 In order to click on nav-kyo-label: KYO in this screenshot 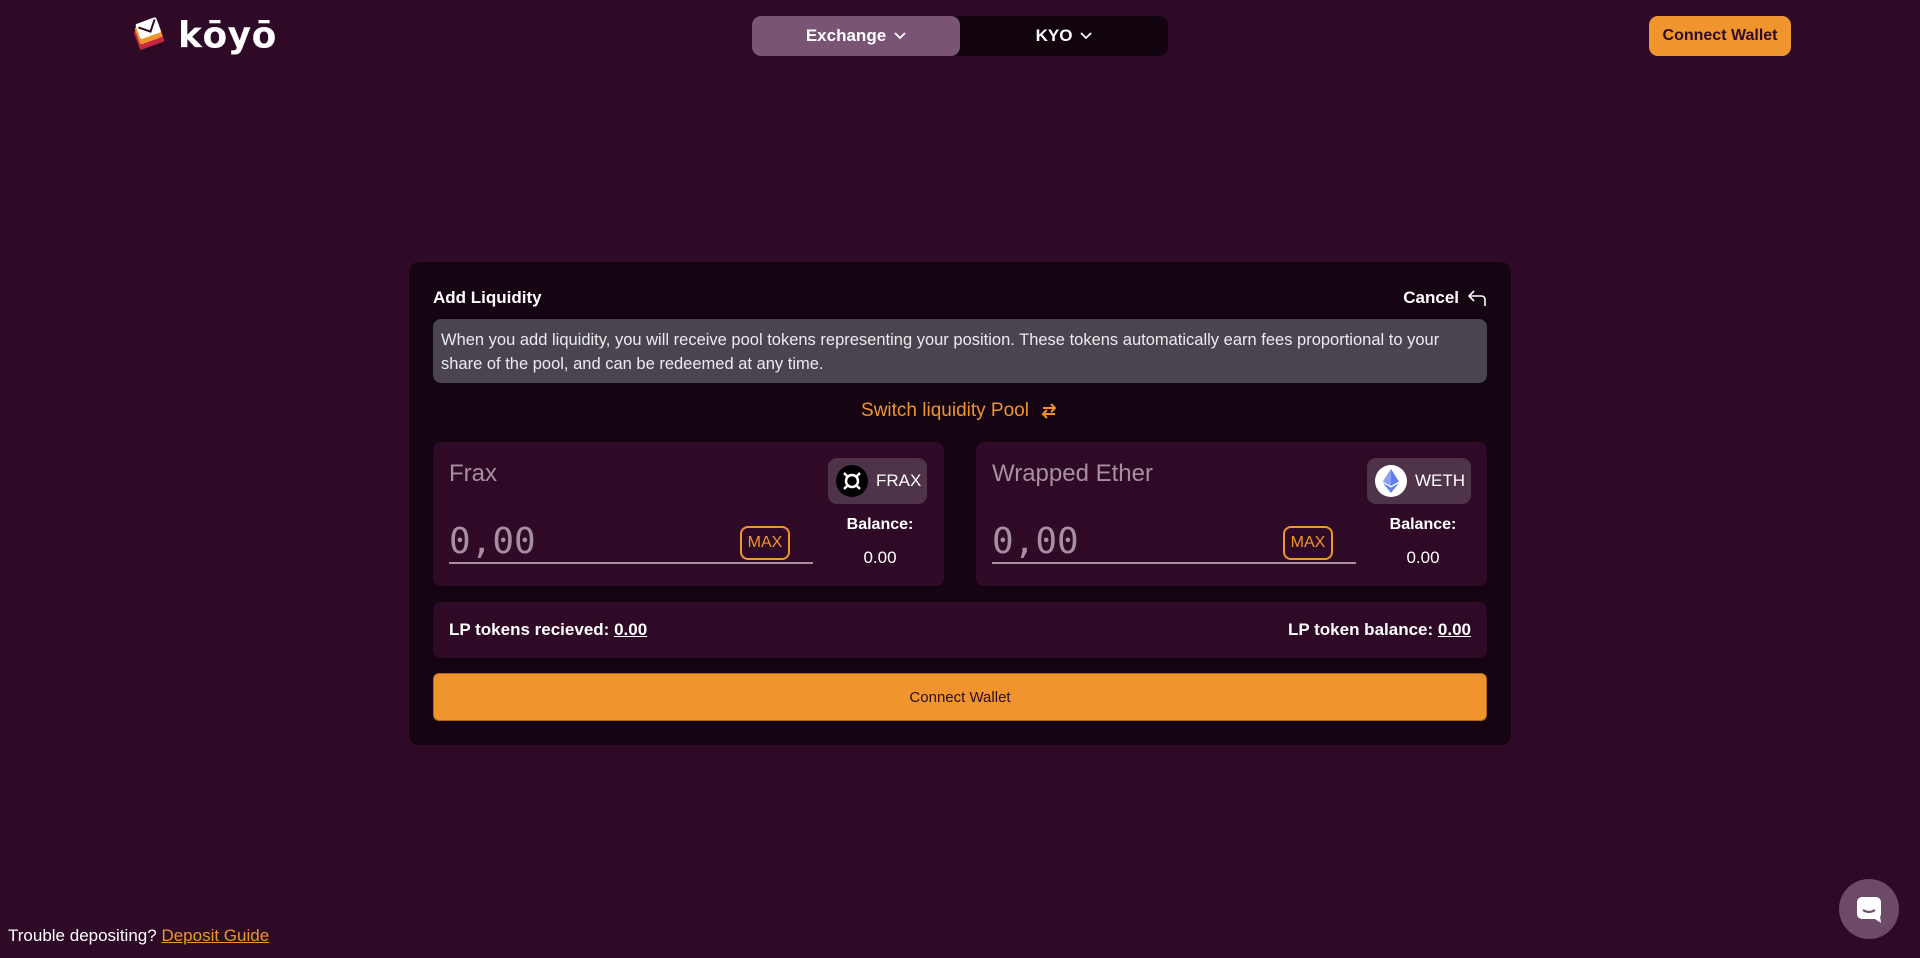, I will do `click(1054, 35)`.